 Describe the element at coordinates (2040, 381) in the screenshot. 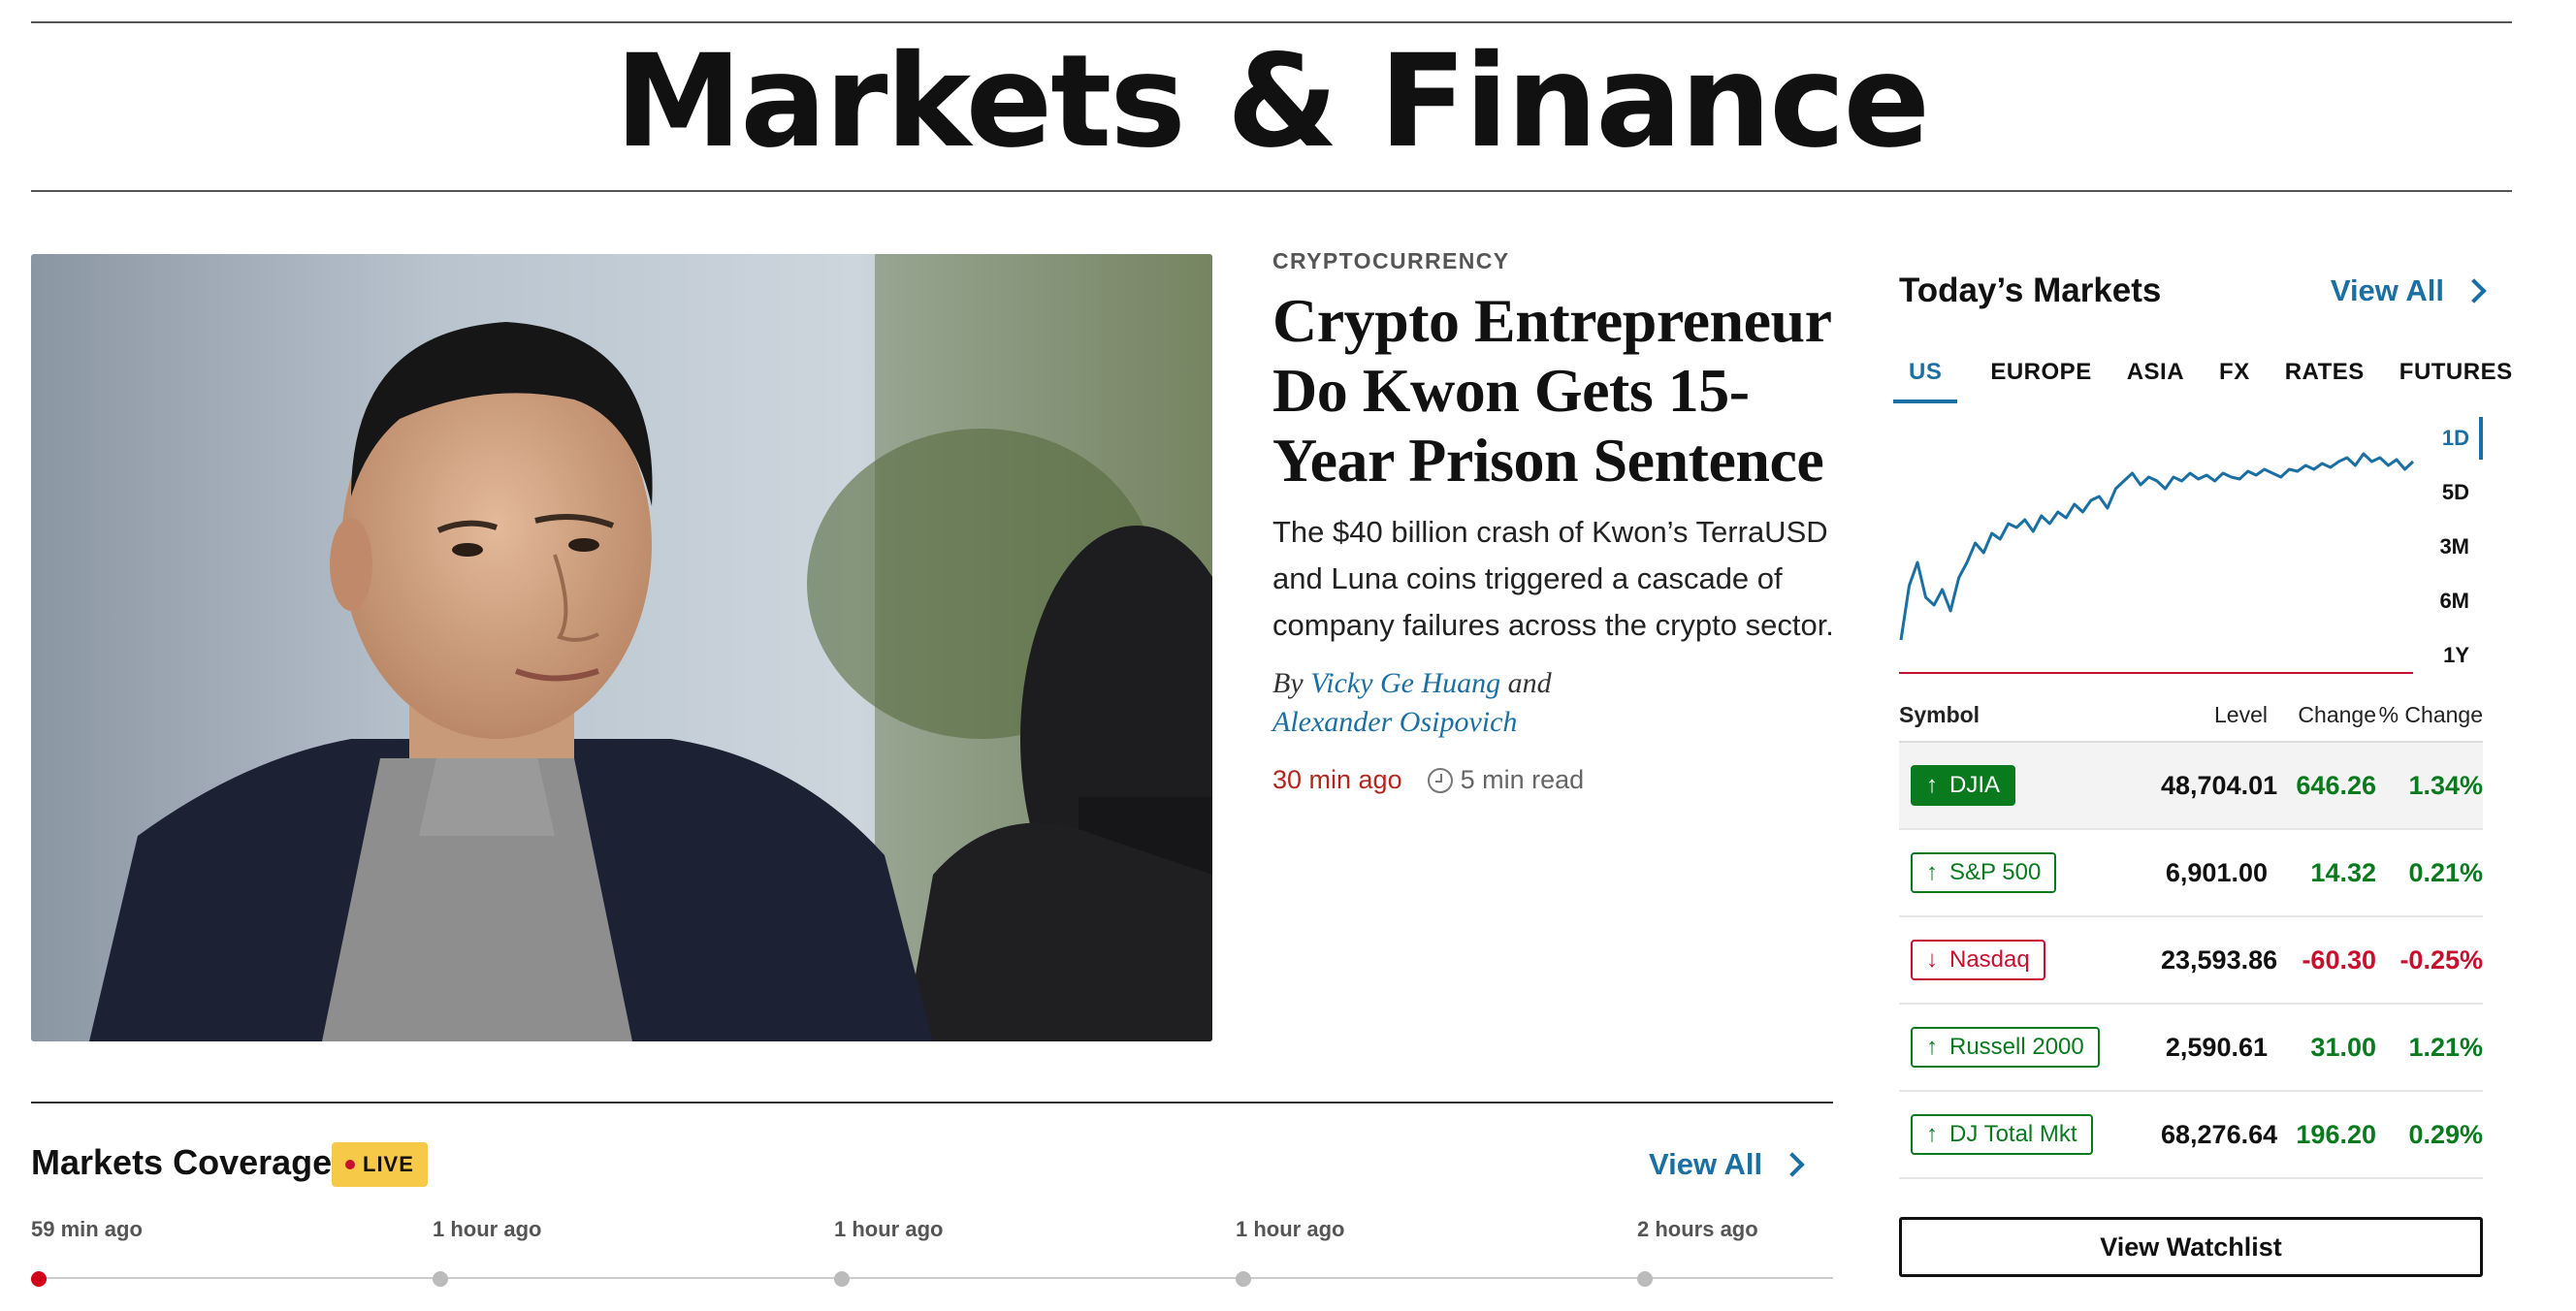

I see `tab-europe: EUROPE` at that location.